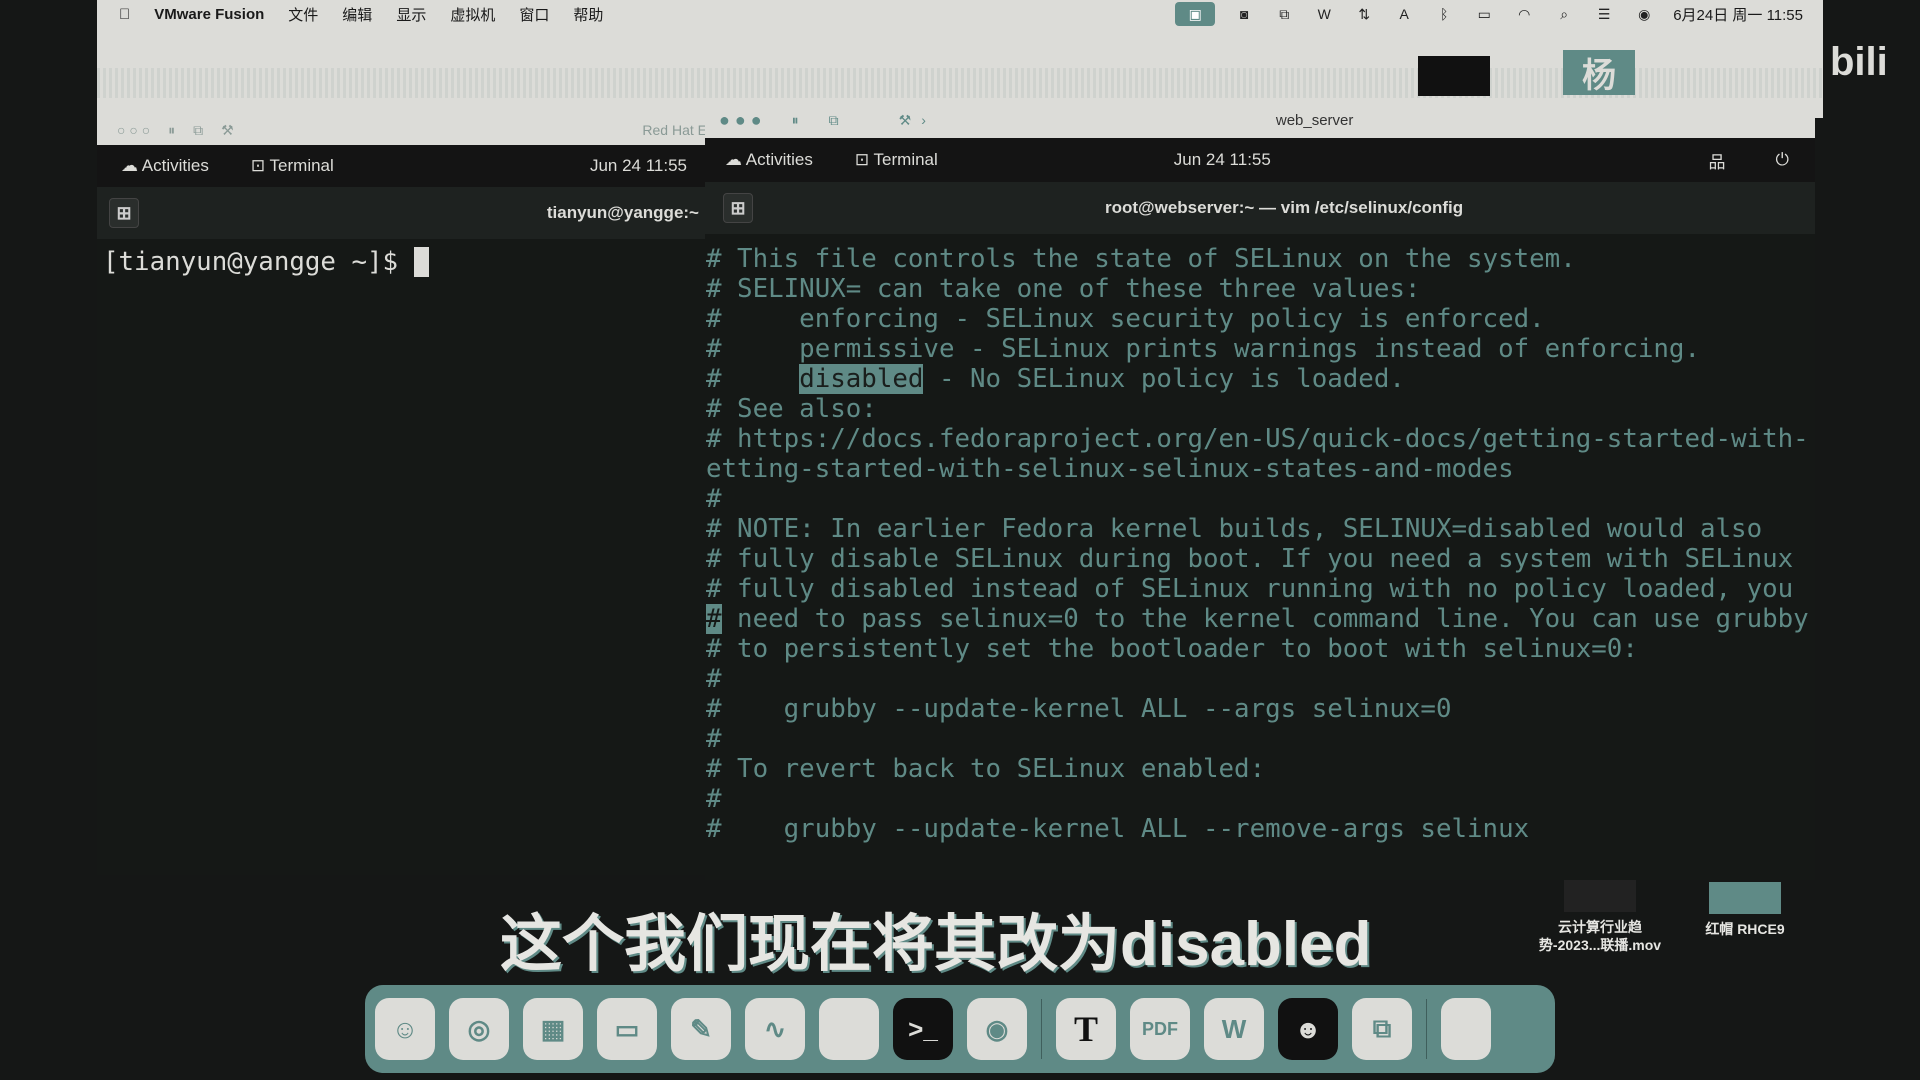  Describe the element at coordinates (1382, 1029) in the screenshot. I see `vmware-icon: ⧉` at that location.